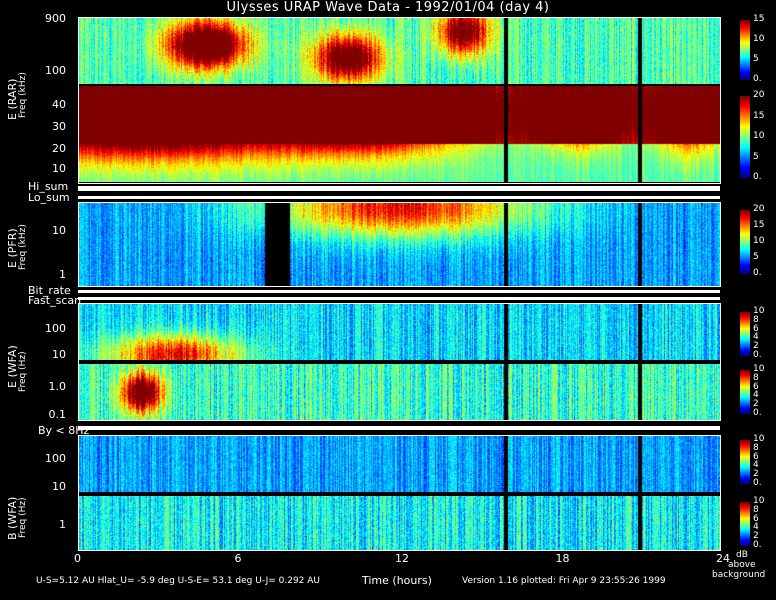 This screenshot has width=776, height=600. I want to click on ytick-wfae-10: 10, so click(59, 354).